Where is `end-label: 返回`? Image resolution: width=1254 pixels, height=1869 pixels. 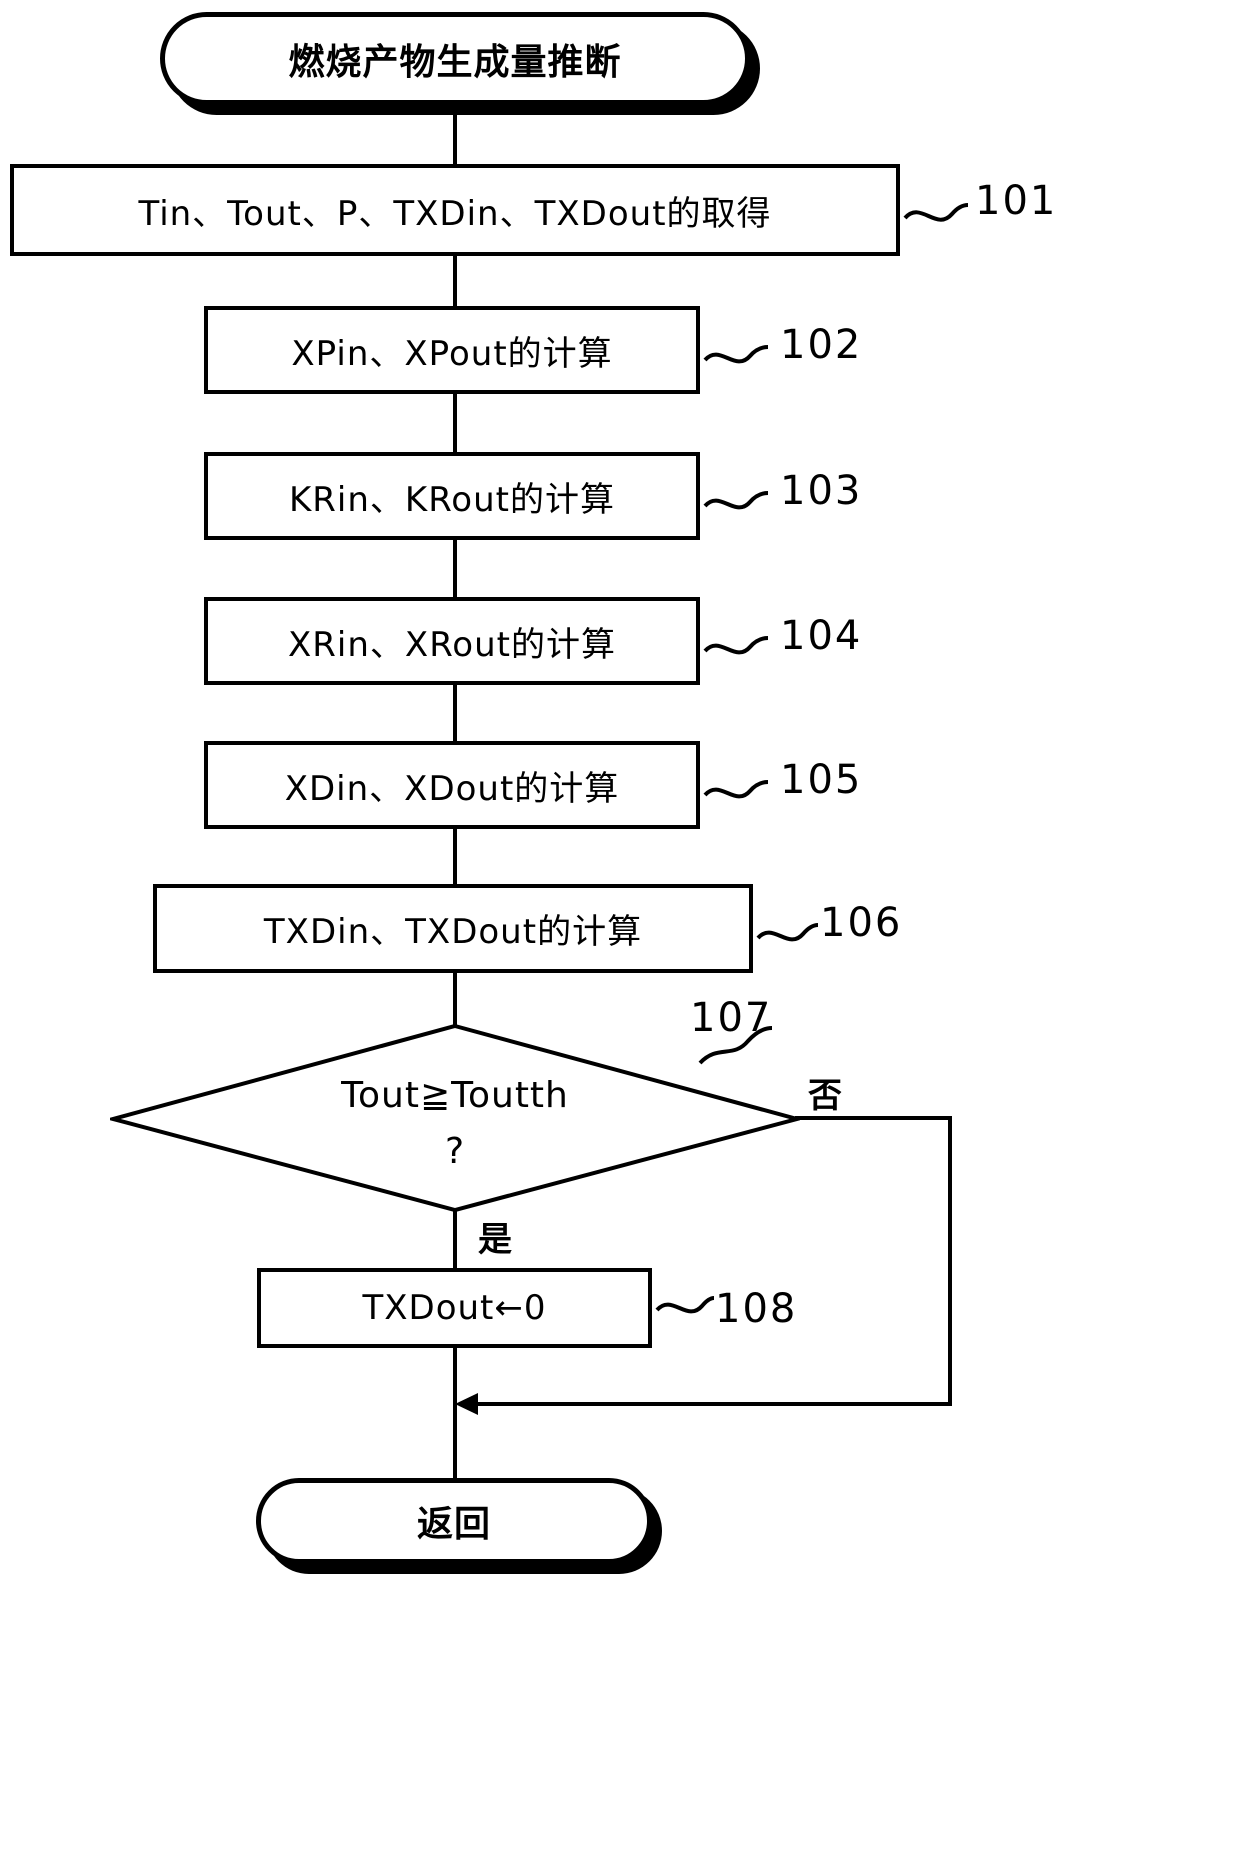 end-label: 返回 is located at coordinates (453, 1524).